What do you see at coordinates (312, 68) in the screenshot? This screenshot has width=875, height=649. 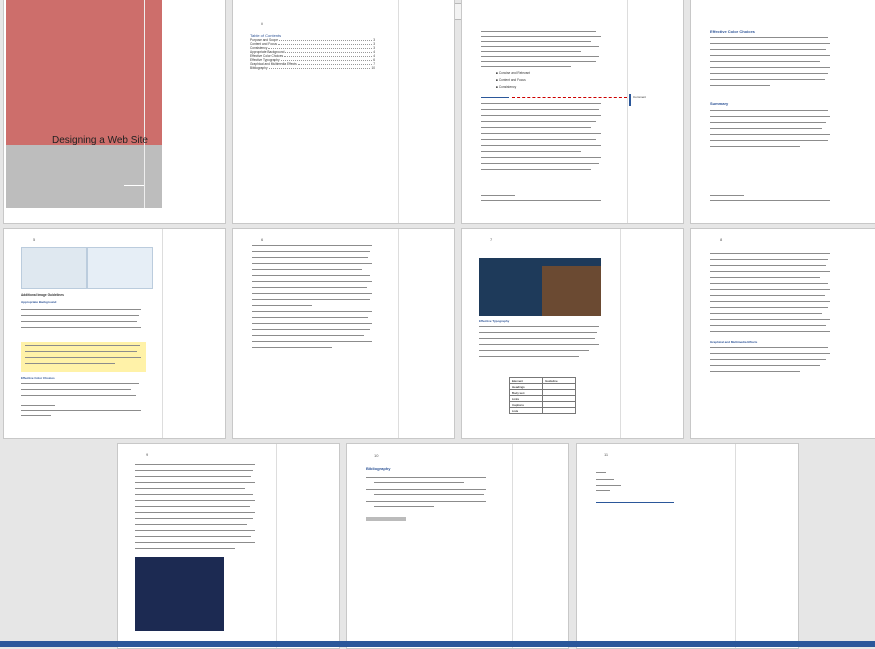 I see `toc-entry: Bibliography 10` at bounding box center [312, 68].